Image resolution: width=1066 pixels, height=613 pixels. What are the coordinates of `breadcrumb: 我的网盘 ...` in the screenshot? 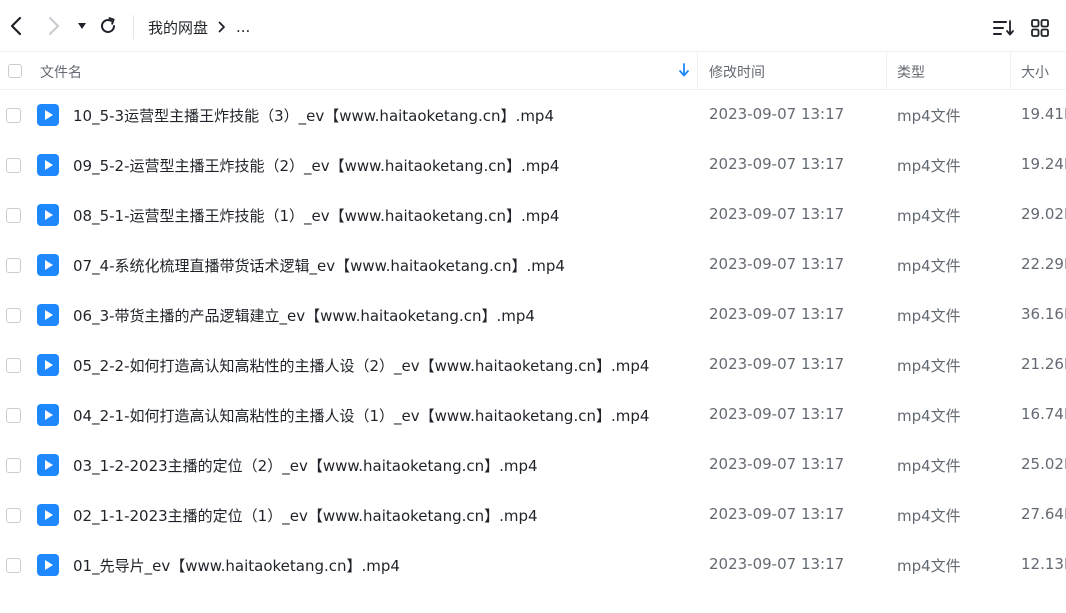 It's located at (199, 27).